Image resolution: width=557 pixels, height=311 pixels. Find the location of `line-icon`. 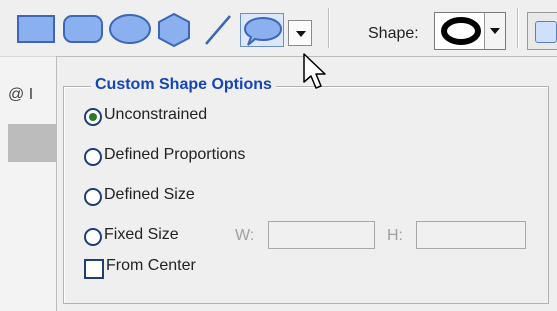

line-icon is located at coordinates (218, 30).